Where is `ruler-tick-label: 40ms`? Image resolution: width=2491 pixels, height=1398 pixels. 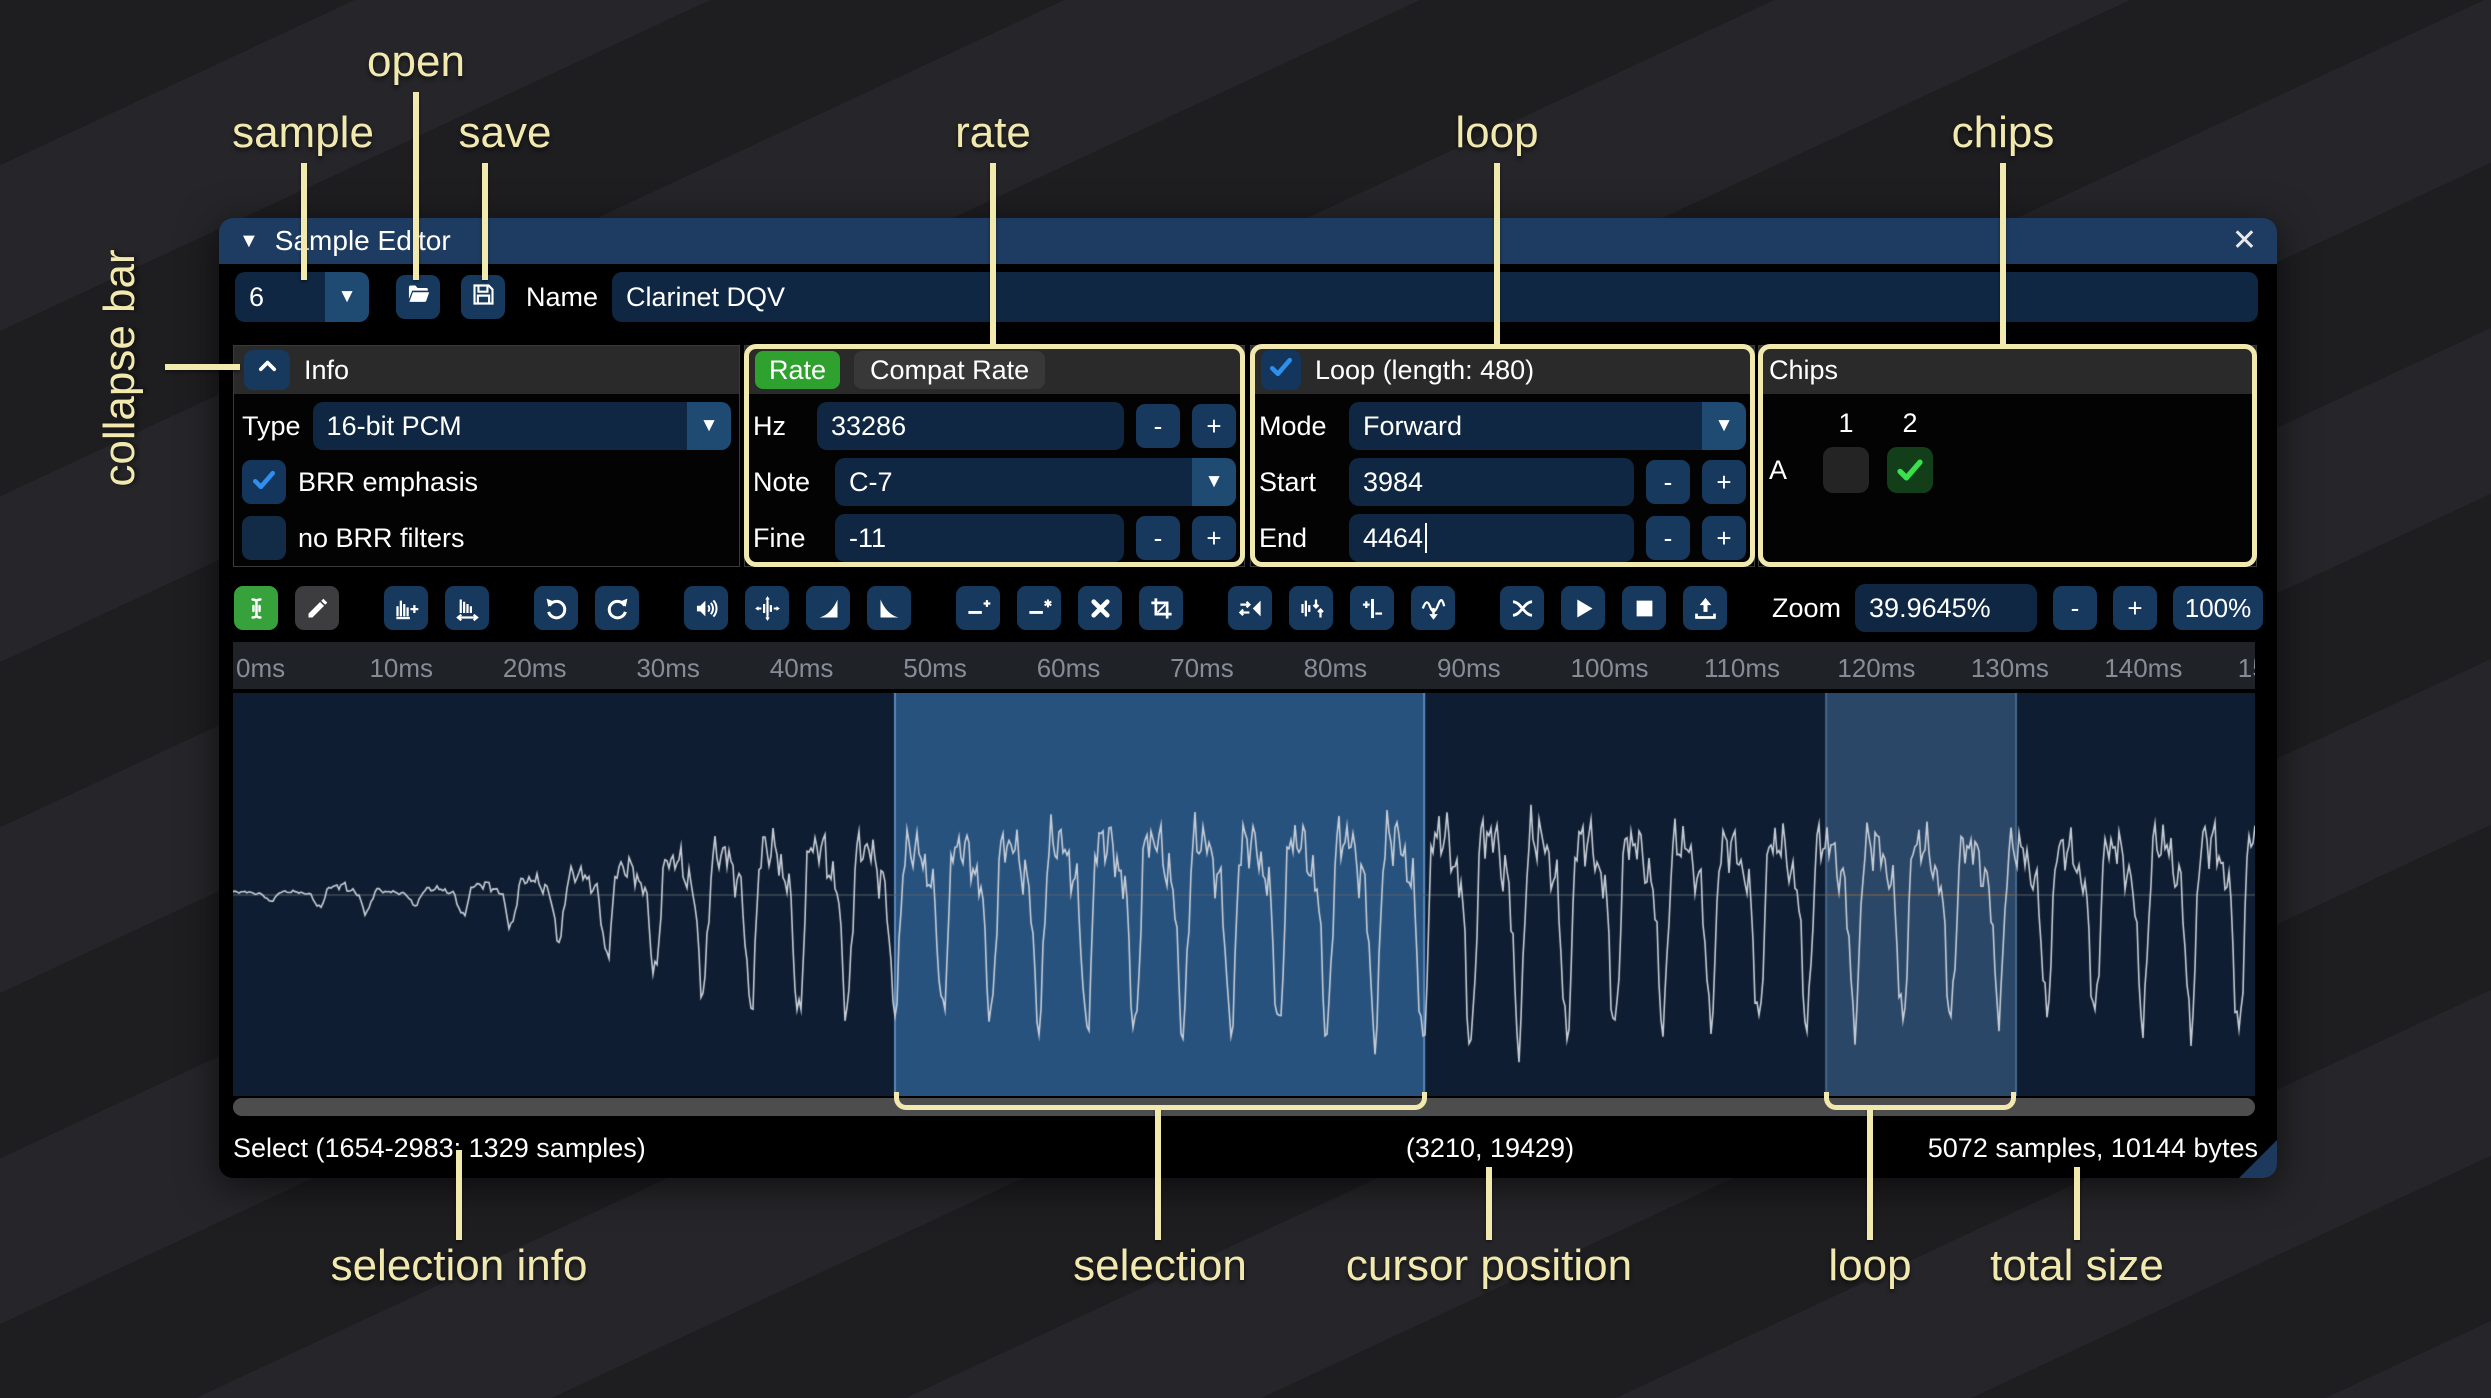 ruler-tick-label: 40ms is located at coordinates (801, 668).